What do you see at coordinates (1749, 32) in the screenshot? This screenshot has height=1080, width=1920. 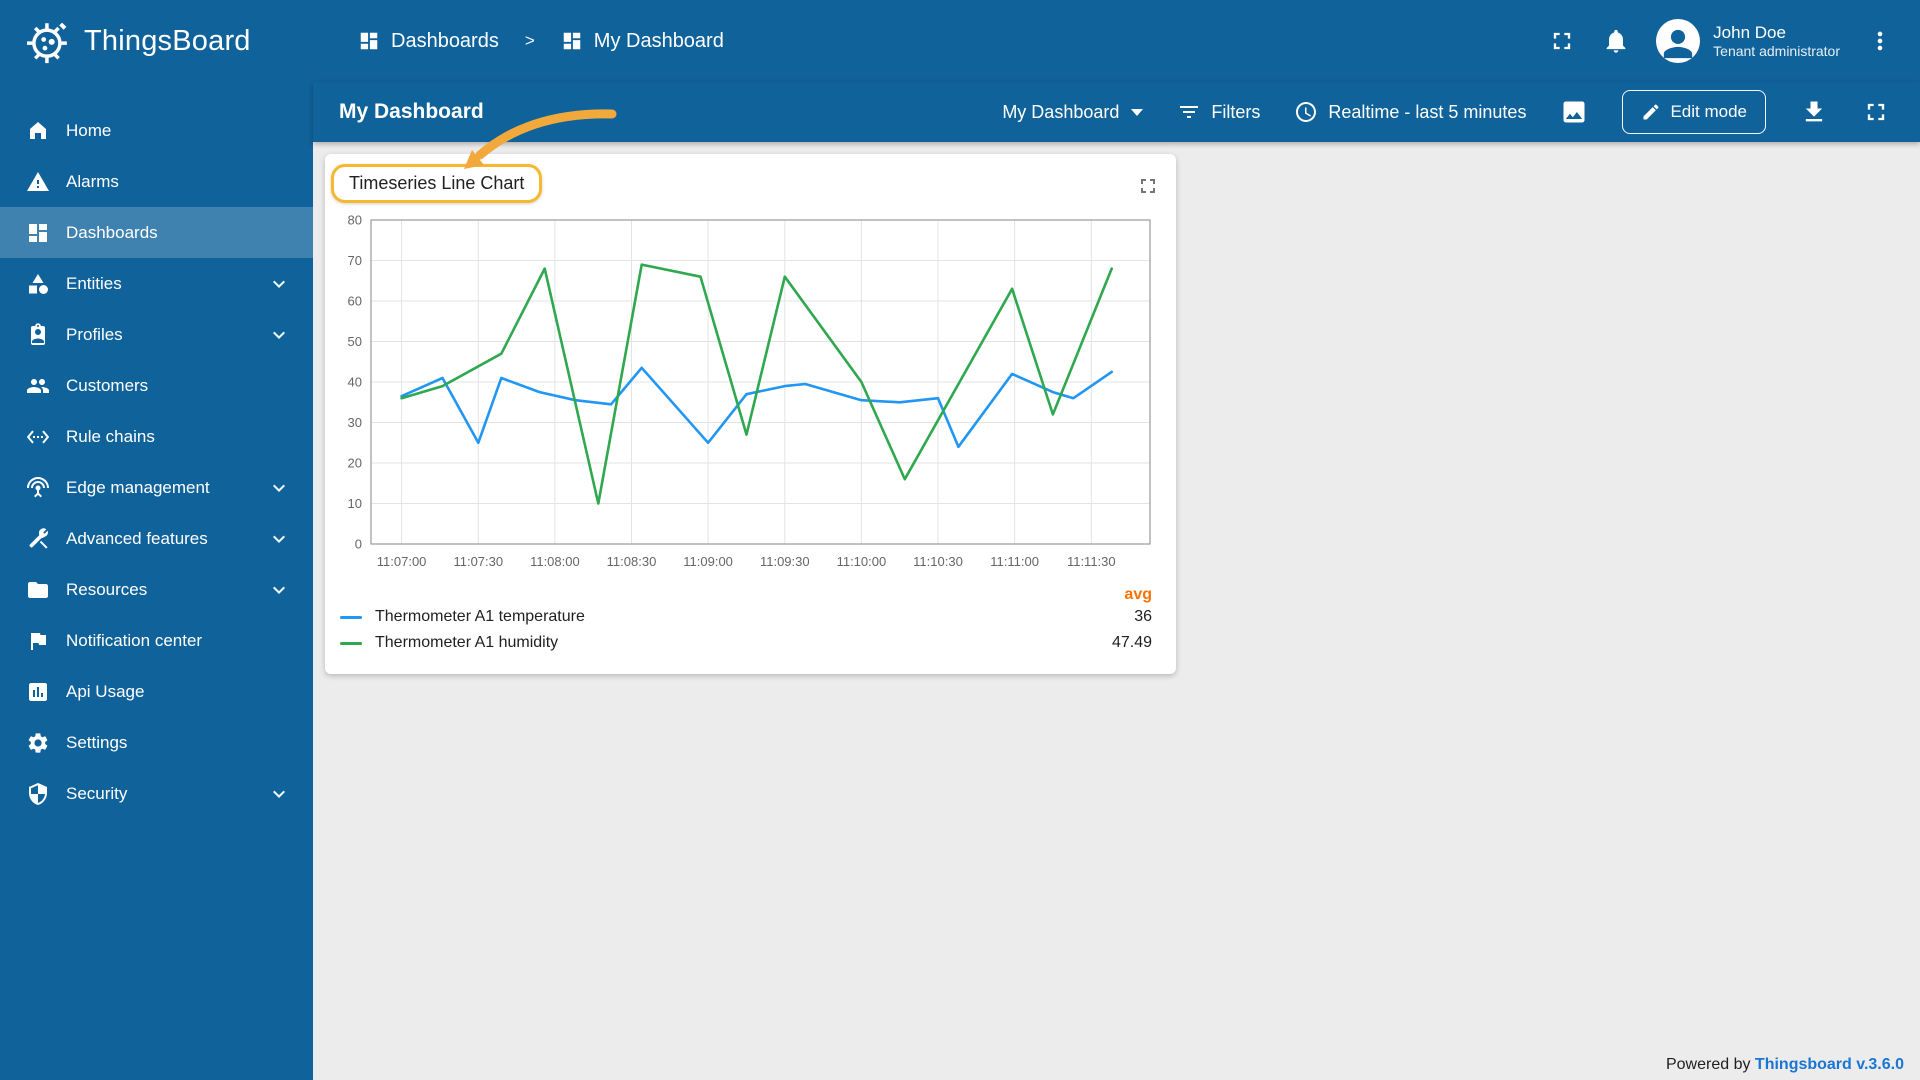 I see `user-name: John Doe` at bounding box center [1749, 32].